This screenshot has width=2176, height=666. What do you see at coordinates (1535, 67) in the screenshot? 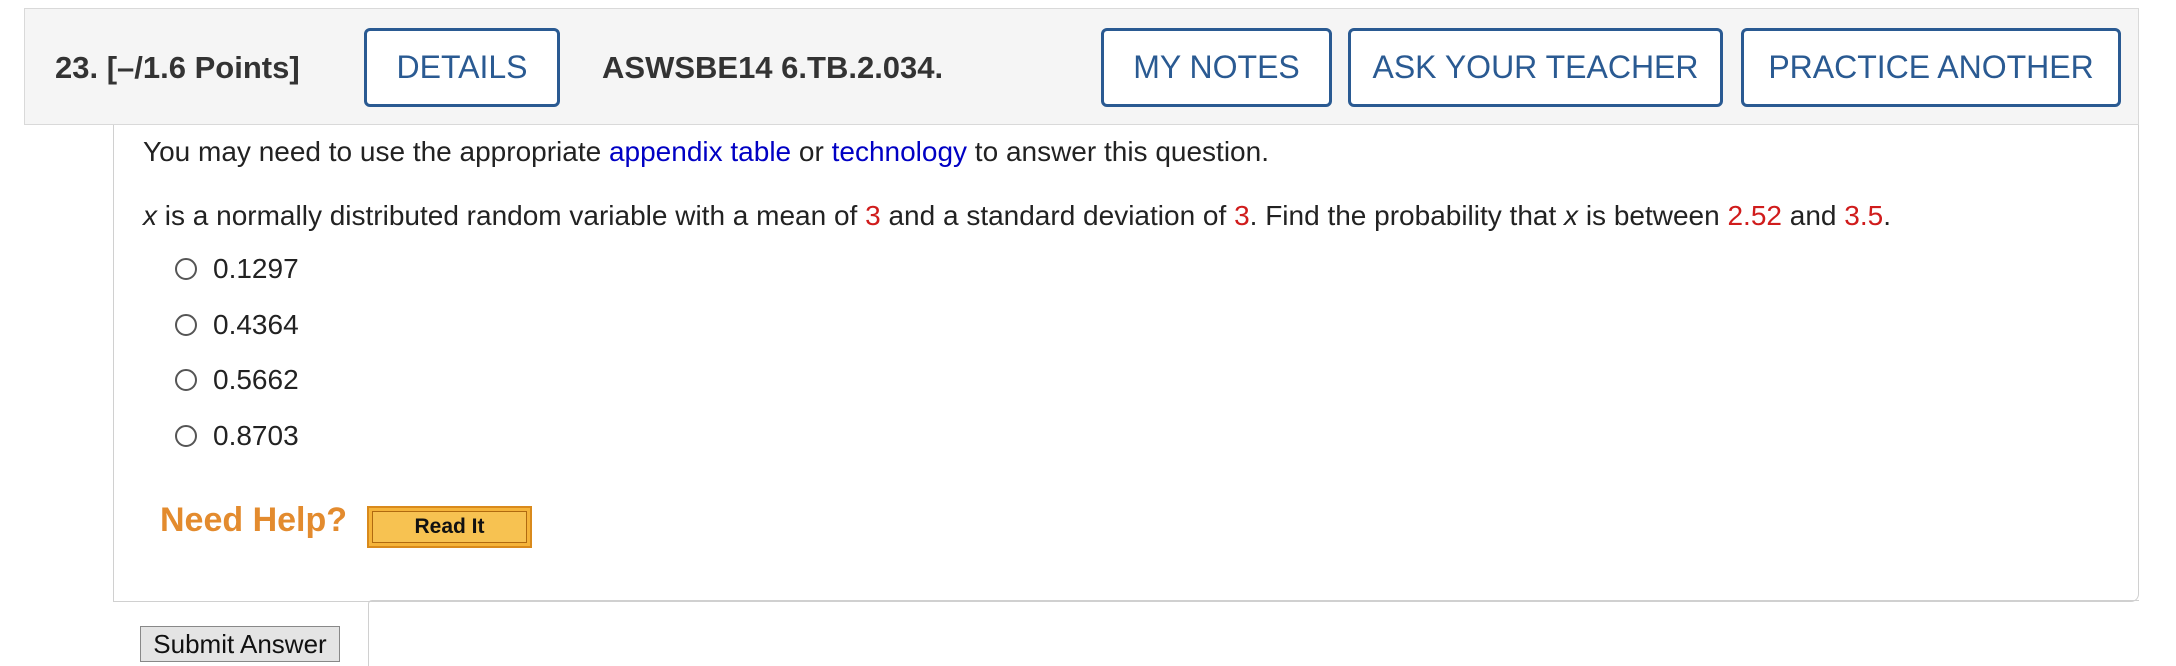
I see `ask-your-teacher-button: ASK YOUR TEACHER` at bounding box center [1535, 67].